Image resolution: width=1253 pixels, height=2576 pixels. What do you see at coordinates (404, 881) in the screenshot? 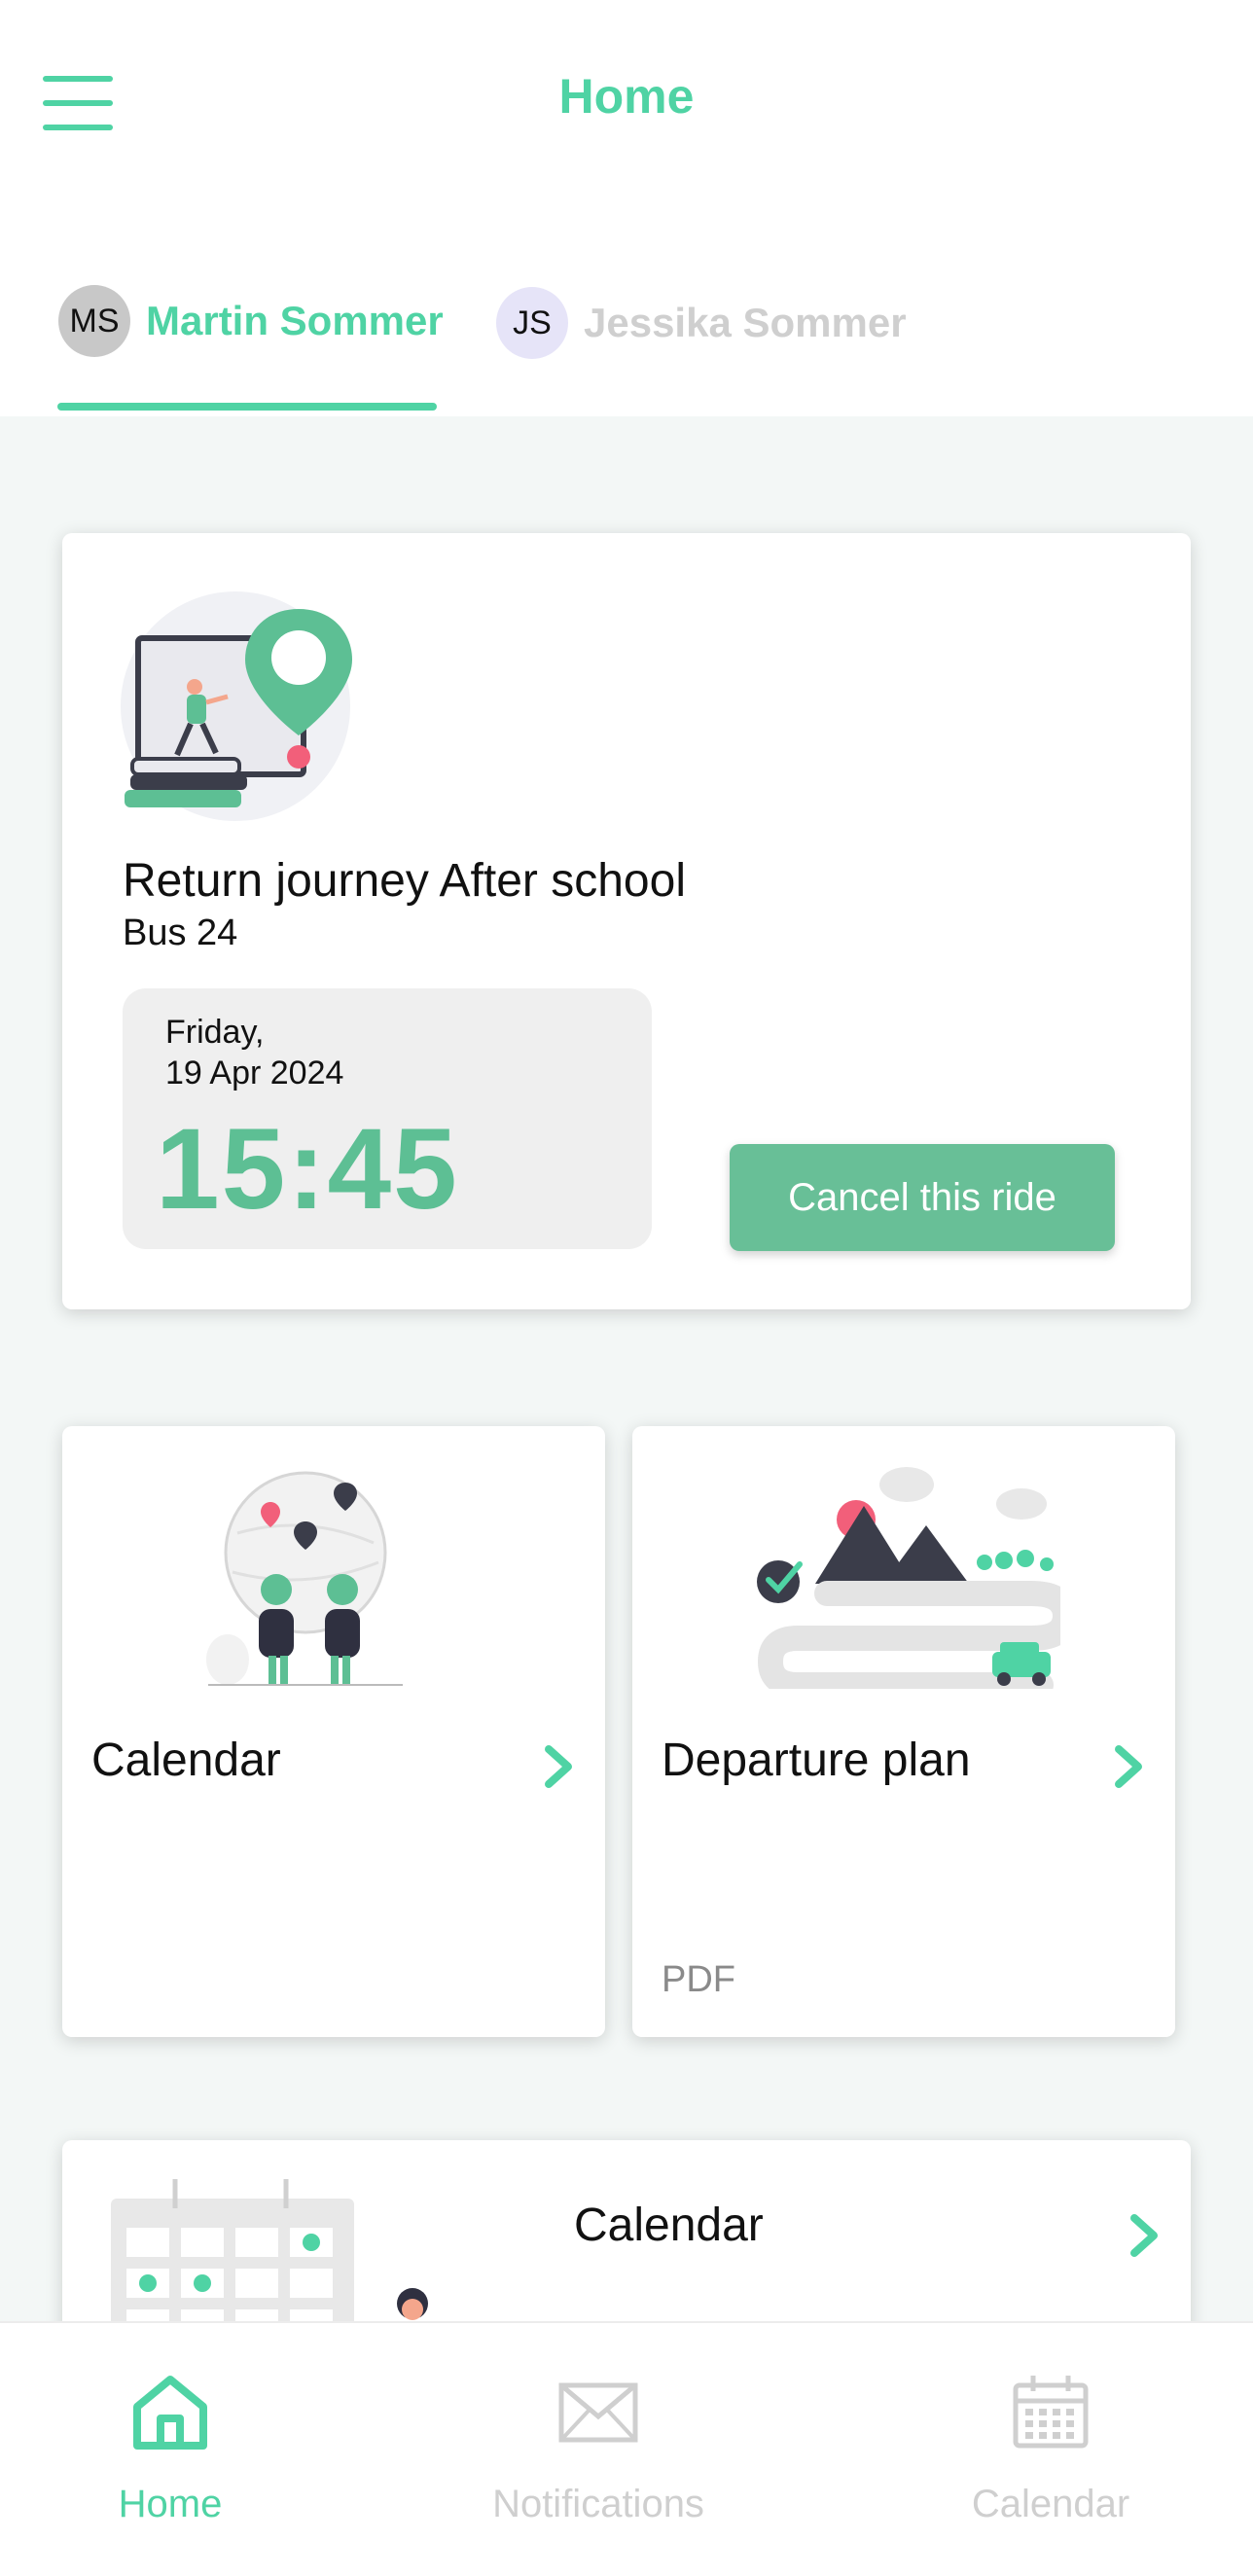
I see `ride-title: Return journey After school` at bounding box center [404, 881].